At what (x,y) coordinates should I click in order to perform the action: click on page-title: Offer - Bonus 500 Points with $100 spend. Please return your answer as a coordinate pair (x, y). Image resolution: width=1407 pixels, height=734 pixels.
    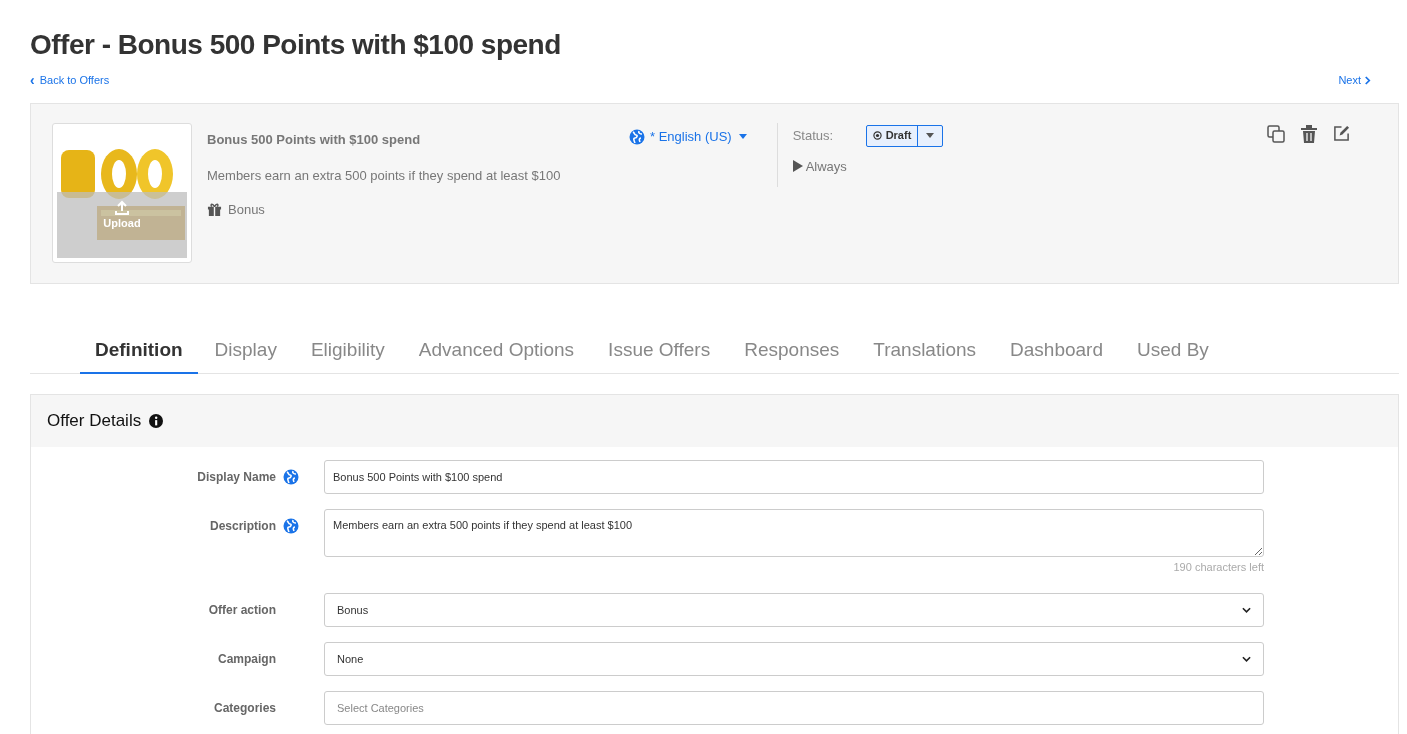
    Looking at the image, I should click on (296, 45).